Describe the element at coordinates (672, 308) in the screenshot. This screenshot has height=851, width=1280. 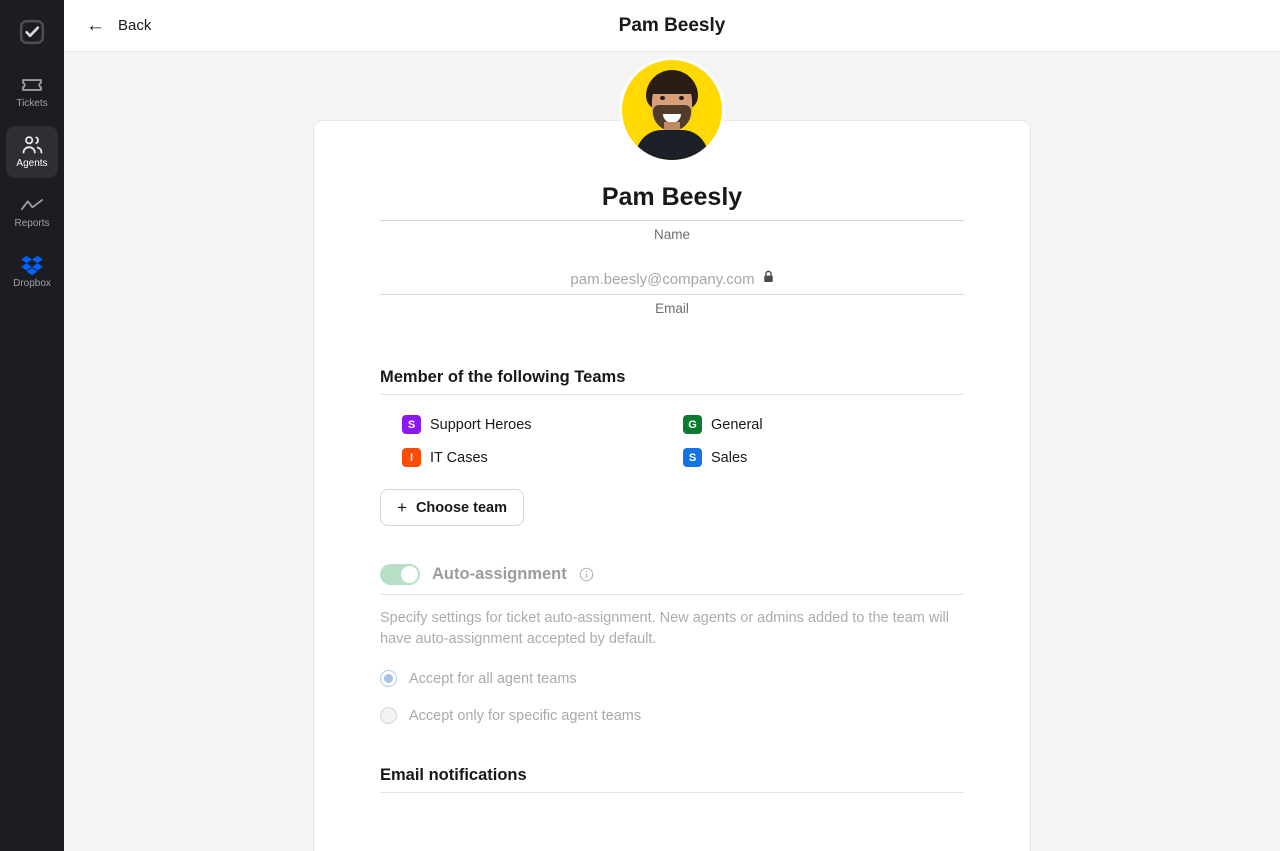
I see `email-field-caption: Email` at that location.